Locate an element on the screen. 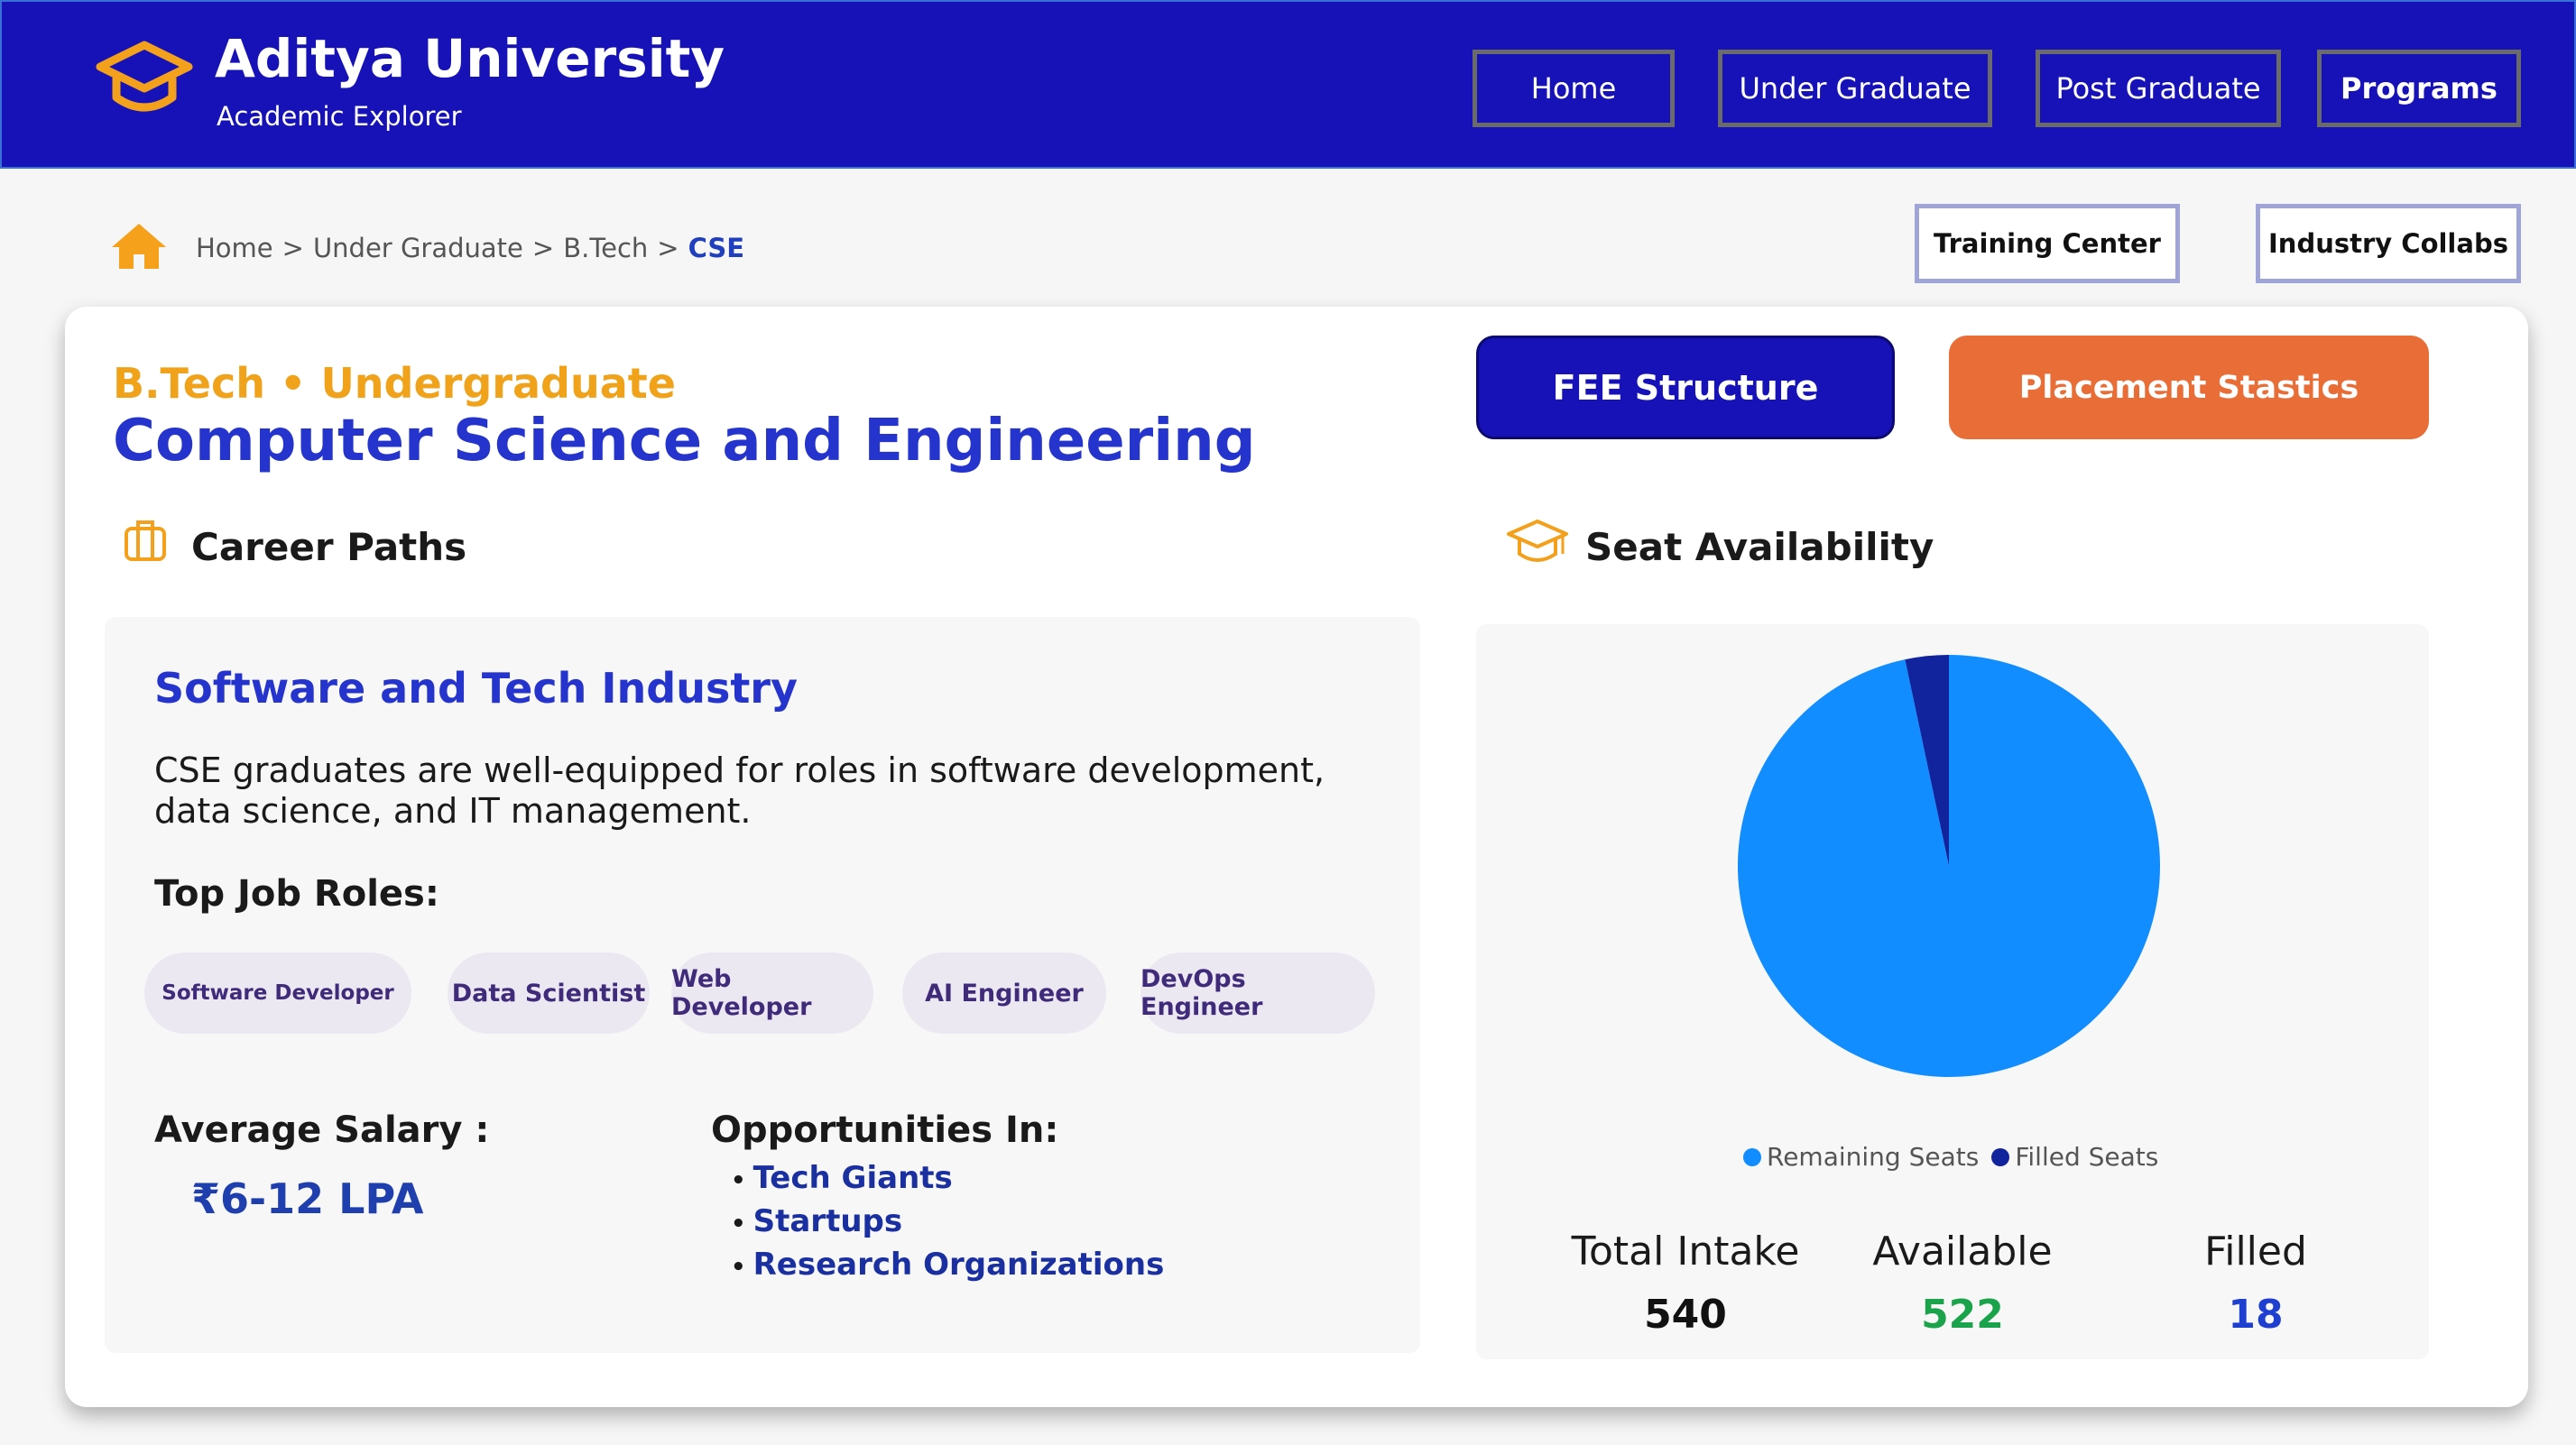 The width and height of the screenshot is (2576, 1445). brand-title: Aditya University is located at coordinates (470, 58).